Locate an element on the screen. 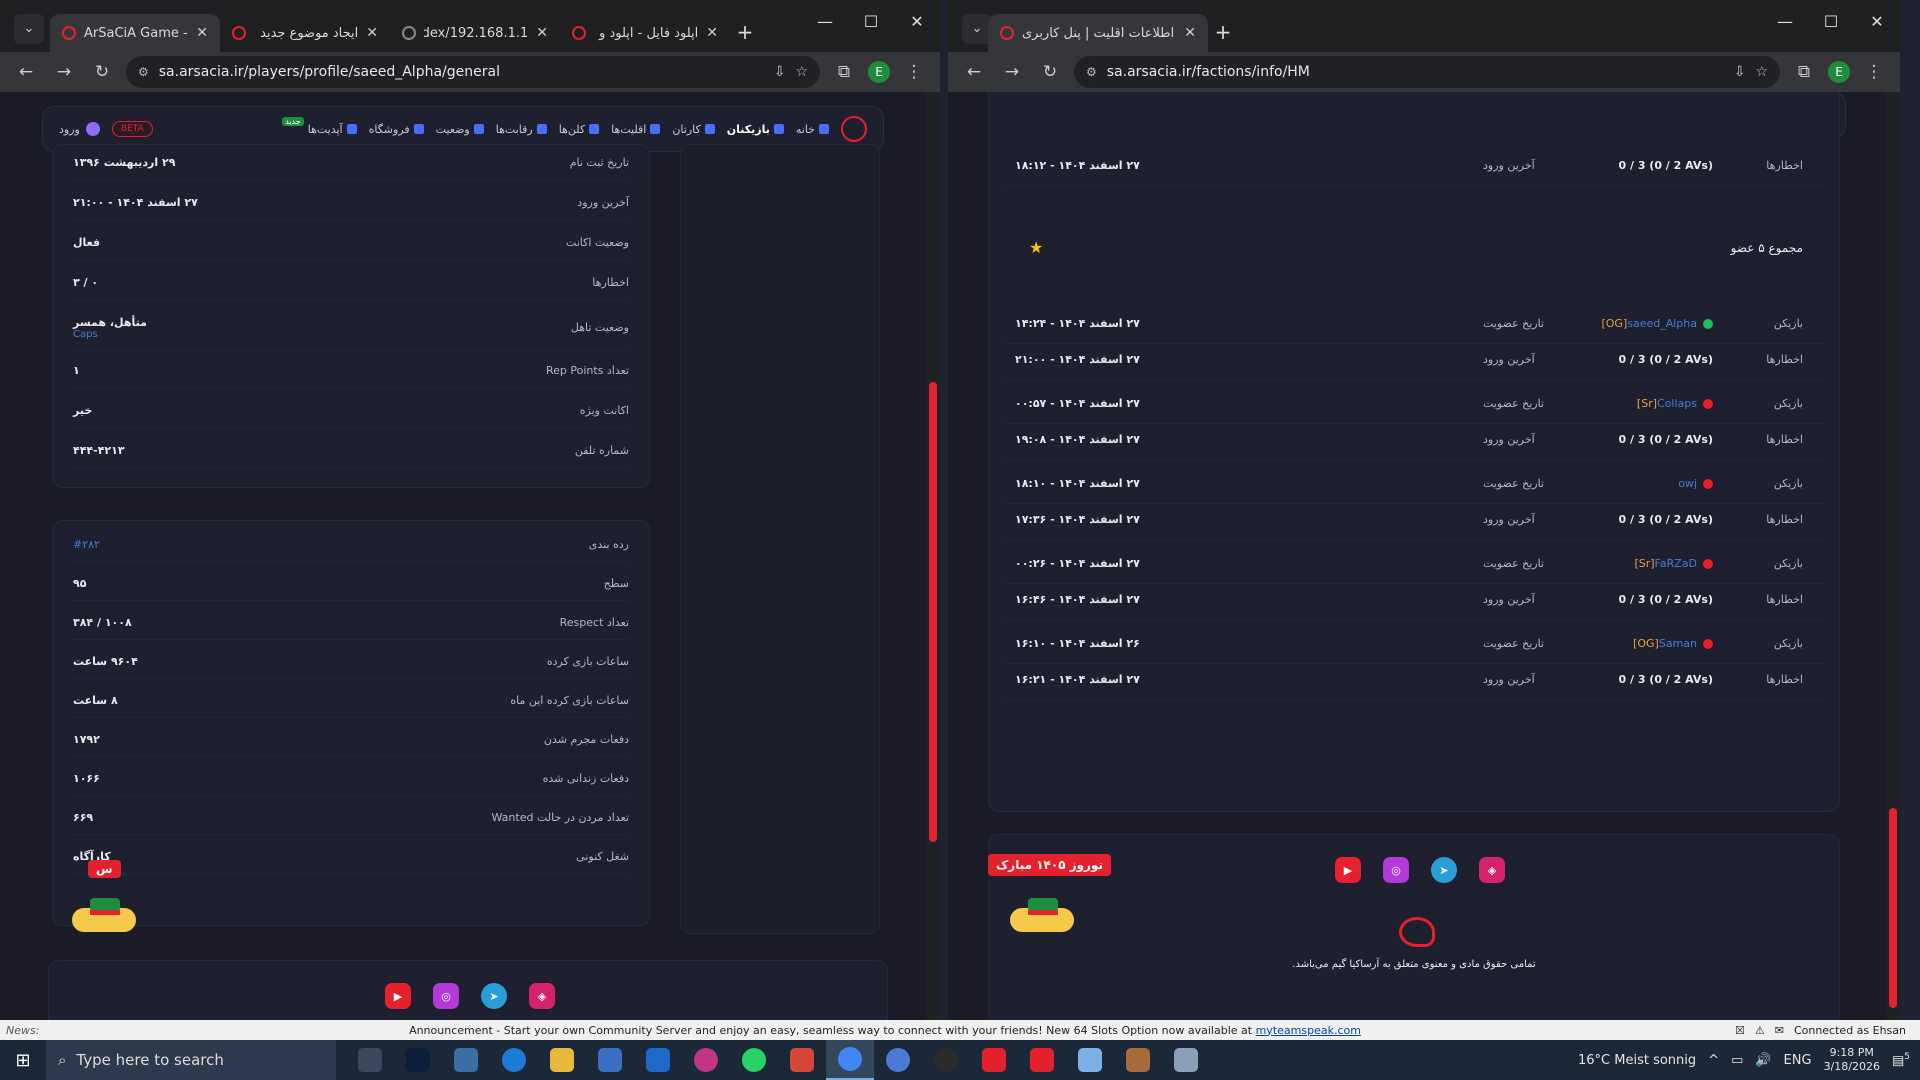 The width and height of the screenshot is (1920, 1080). weather-widget: 16°C Meist sonnig is located at coordinates (1637, 1060).